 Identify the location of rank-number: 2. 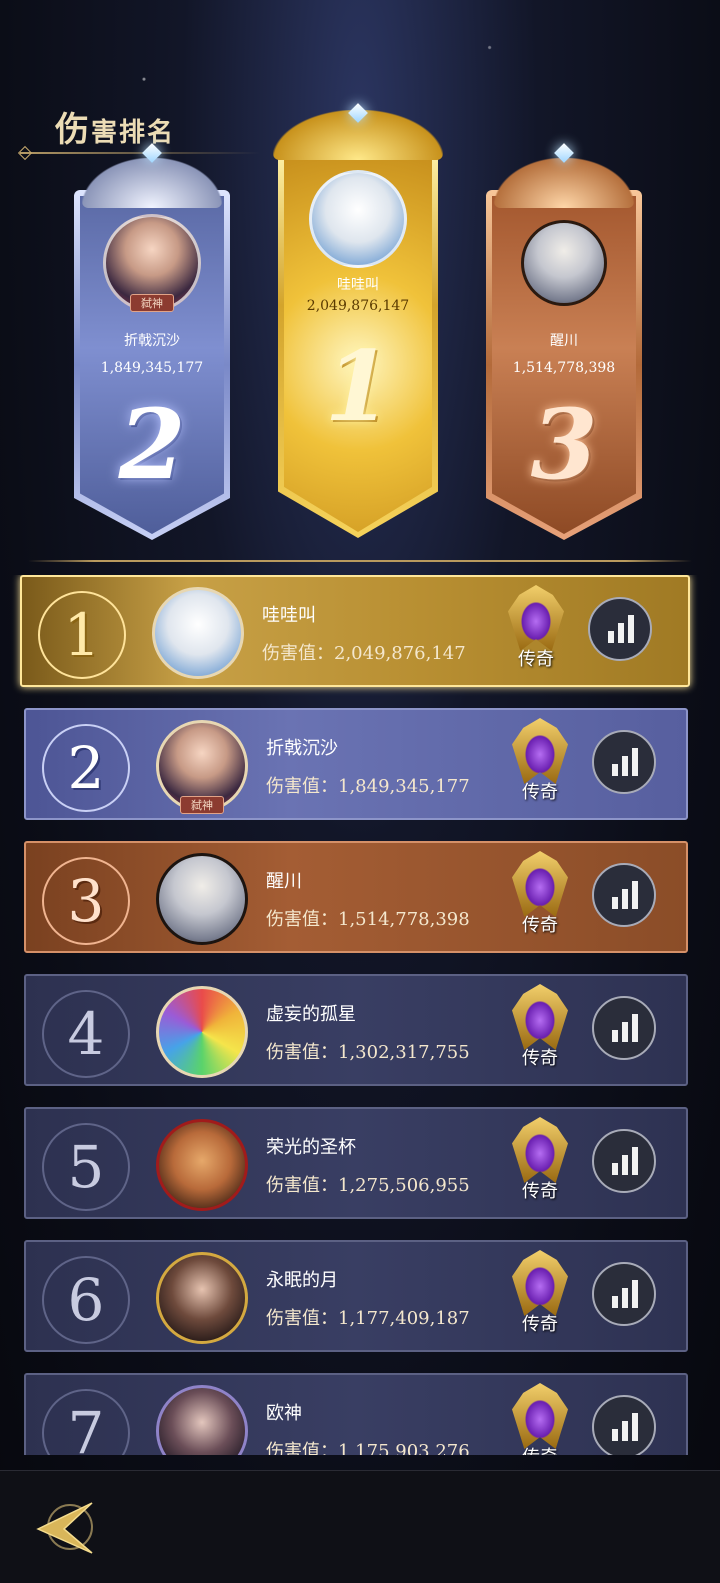
(152, 444).